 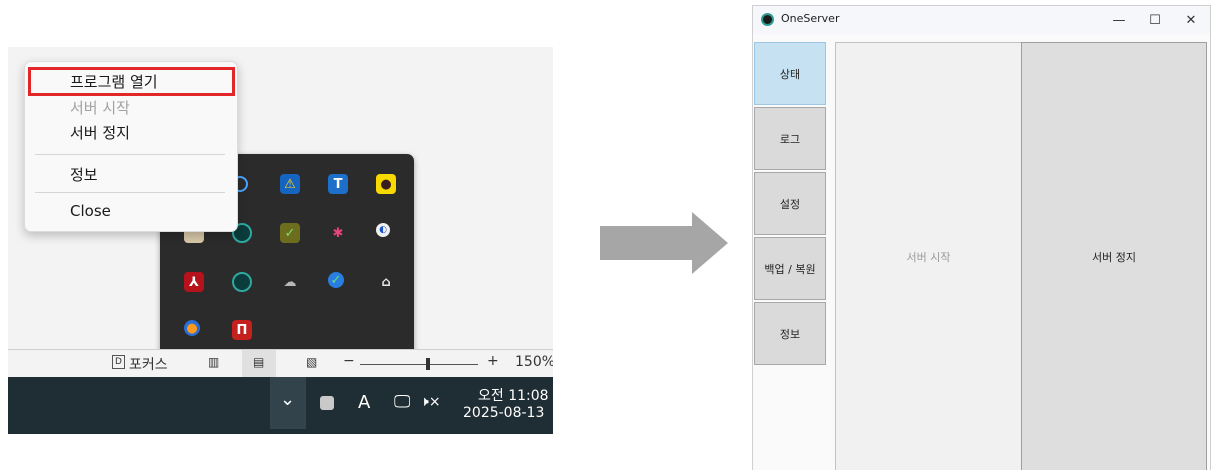 What do you see at coordinates (534, 362) in the screenshot?
I see `zoom-level: 150%` at bounding box center [534, 362].